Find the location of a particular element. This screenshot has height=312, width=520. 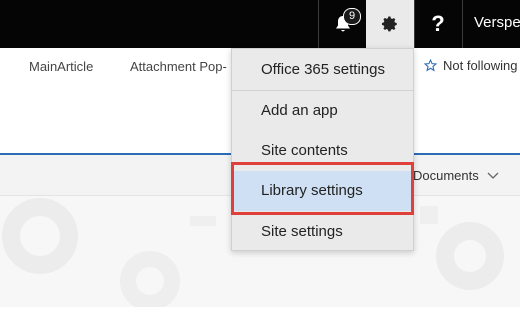

settings-gear-button is located at coordinates (390, 24).